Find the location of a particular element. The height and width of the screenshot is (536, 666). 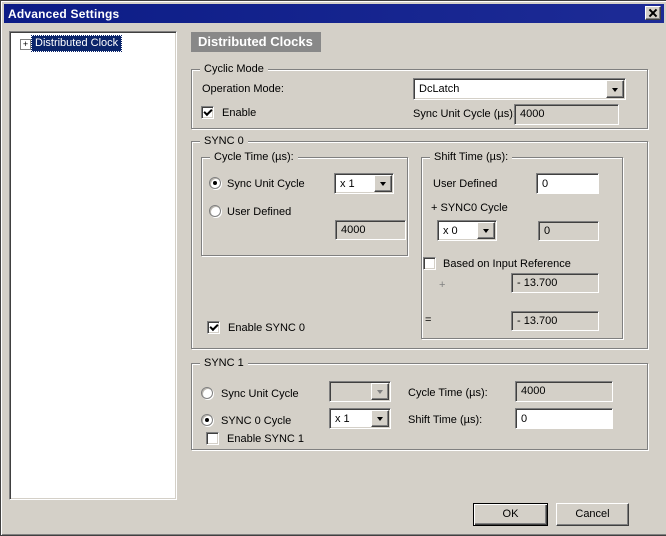

sync1-legend: SYNC 1 is located at coordinates (224, 363).